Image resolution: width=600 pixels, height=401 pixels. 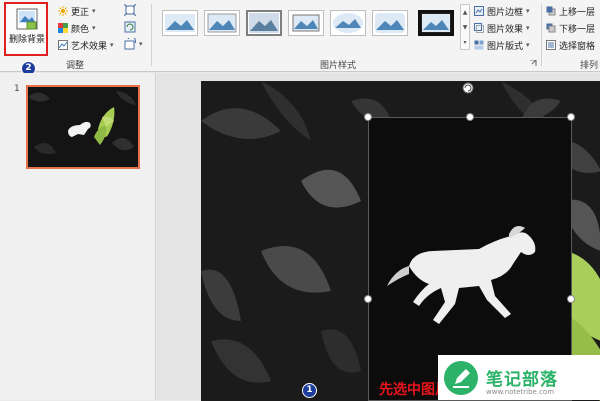 I want to click on picture-border-label: 图片边框, so click(x=505, y=12).